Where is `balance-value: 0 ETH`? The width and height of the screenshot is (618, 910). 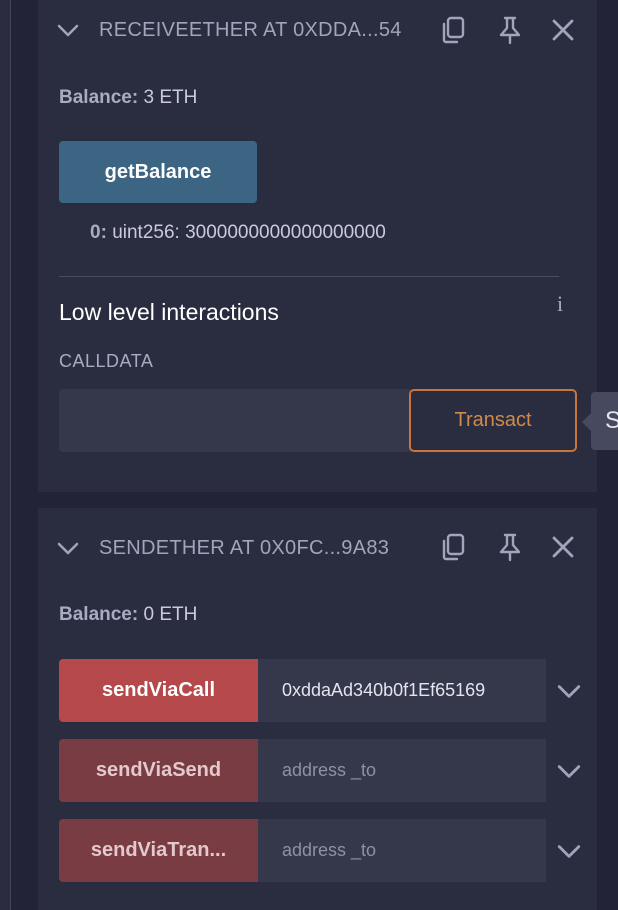
balance-value: 0 ETH is located at coordinates (170, 614).